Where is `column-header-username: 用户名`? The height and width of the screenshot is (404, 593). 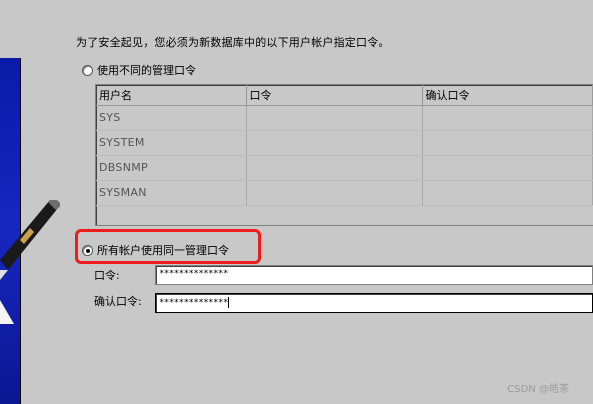
column-header-username: 用户名 is located at coordinates (171, 95).